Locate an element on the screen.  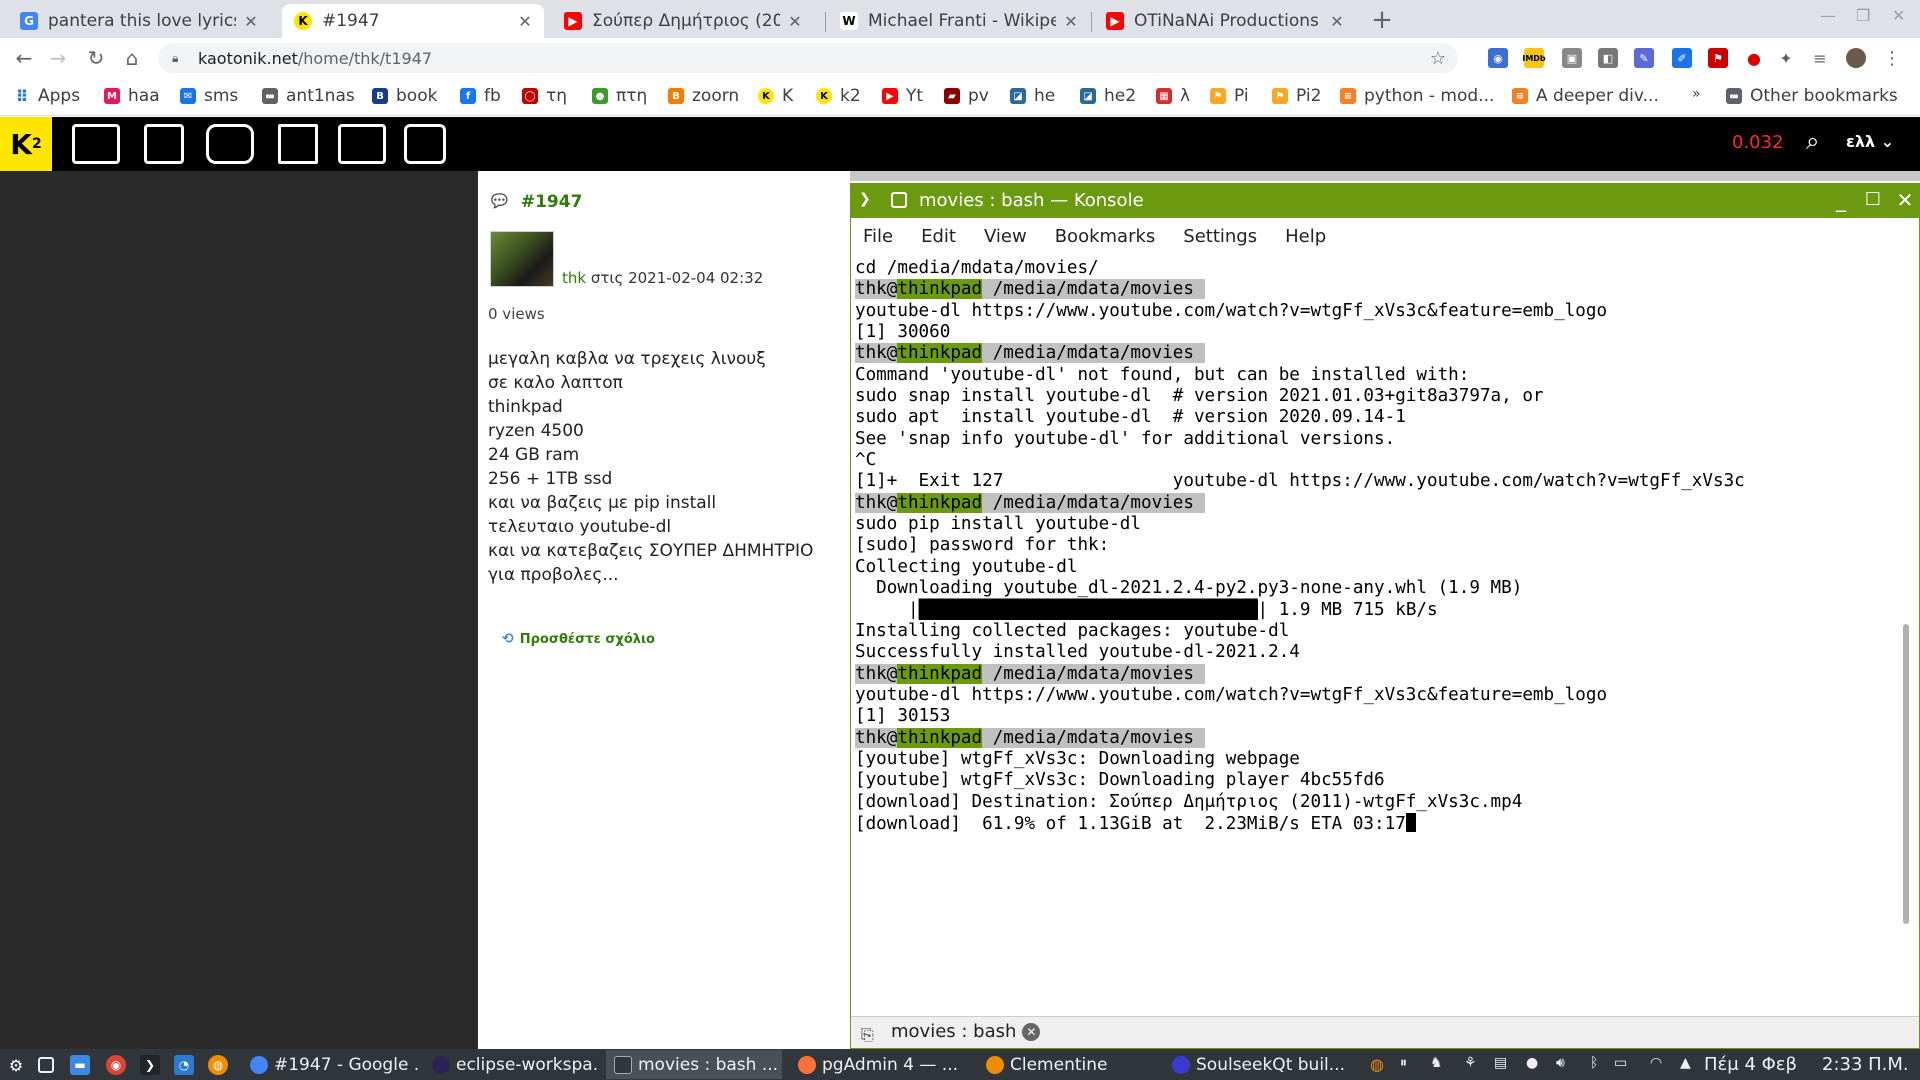
keyboard-layout-flag-icon: ▭ is located at coordinates (1620, 1063).